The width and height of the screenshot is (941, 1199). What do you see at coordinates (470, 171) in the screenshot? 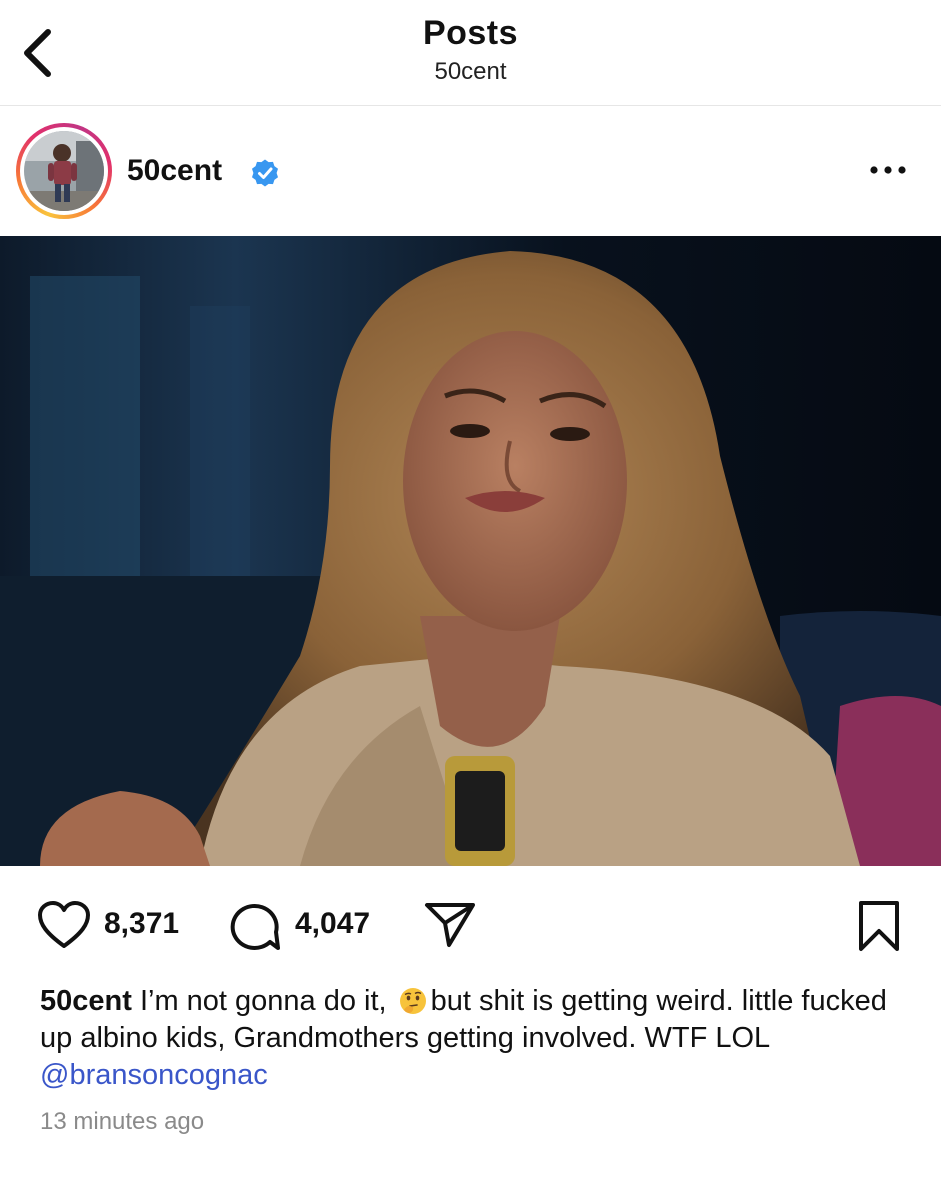
I see `post-header: 50cent` at bounding box center [470, 171].